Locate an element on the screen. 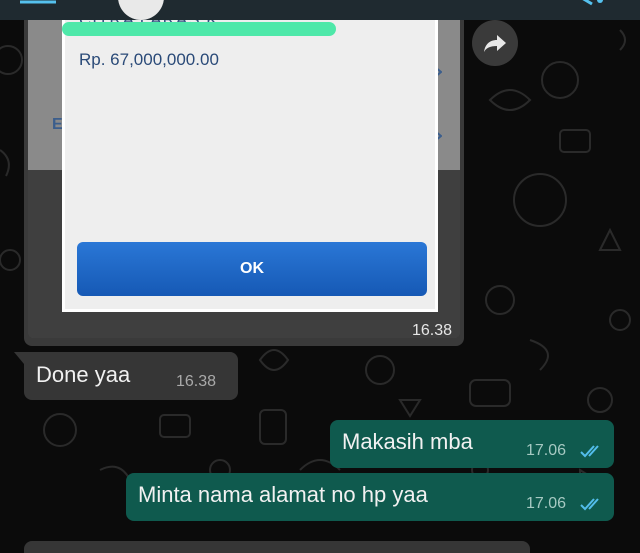 The width and height of the screenshot is (640, 553). redaction-highlight is located at coordinates (199, 29).